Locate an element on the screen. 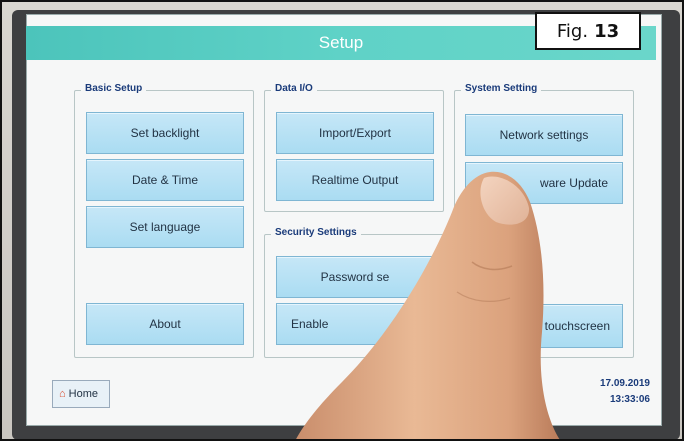  date-time-button: Date & Time is located at coordinates (165, 180).